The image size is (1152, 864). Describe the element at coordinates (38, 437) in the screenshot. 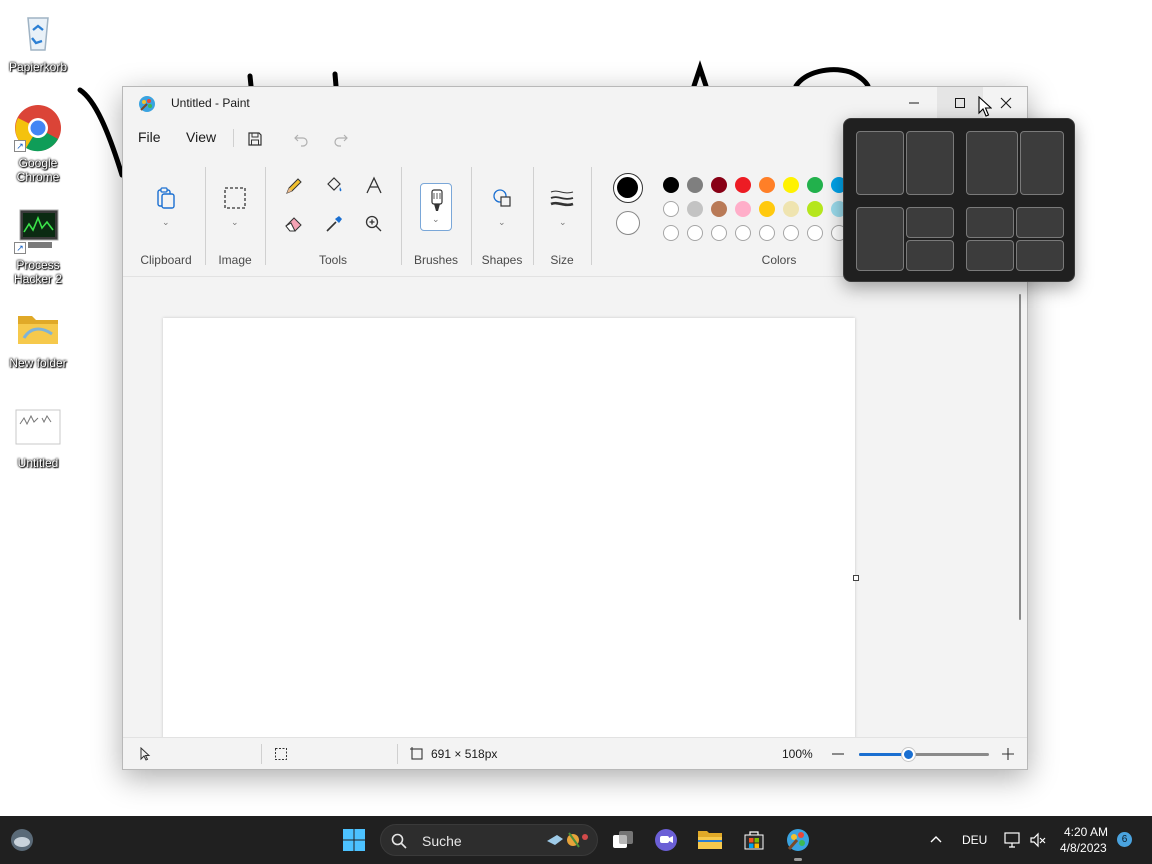

I see `desktop-icon-untitled: Untitled` at that location.